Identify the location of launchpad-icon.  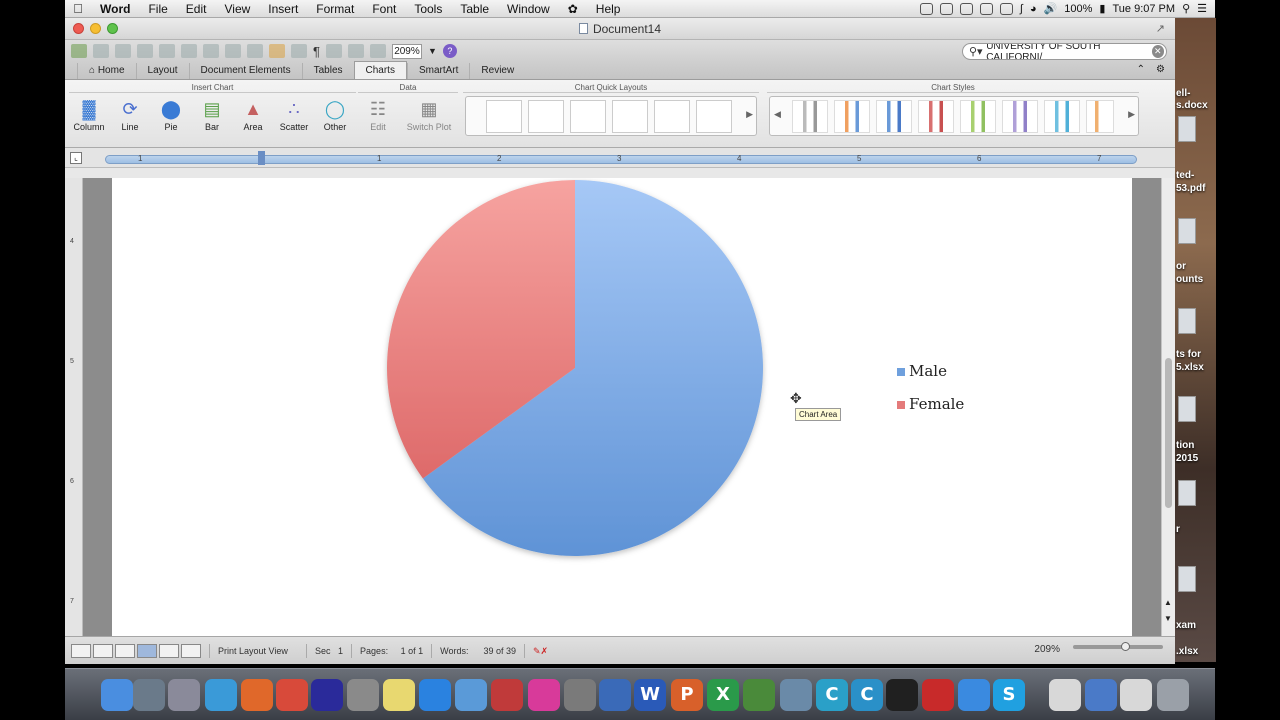
(184, 695).